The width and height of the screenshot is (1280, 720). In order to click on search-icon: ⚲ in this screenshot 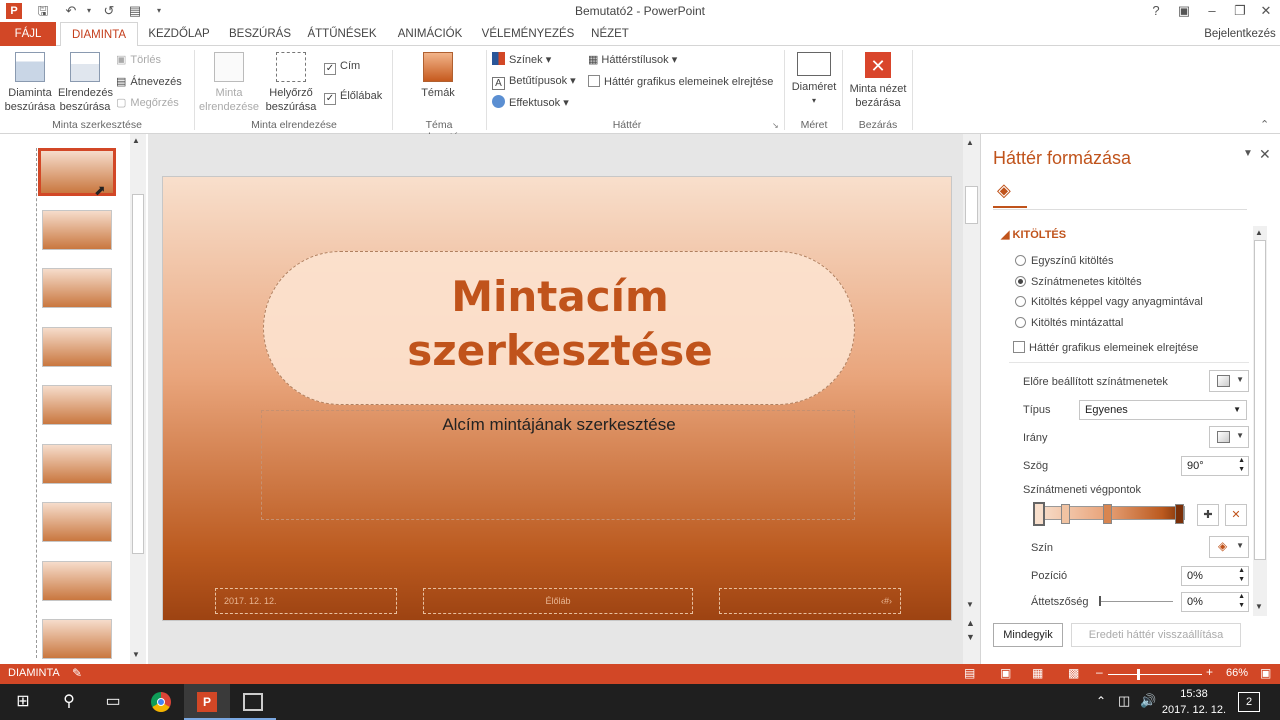, I will do `click(69, 702)`.